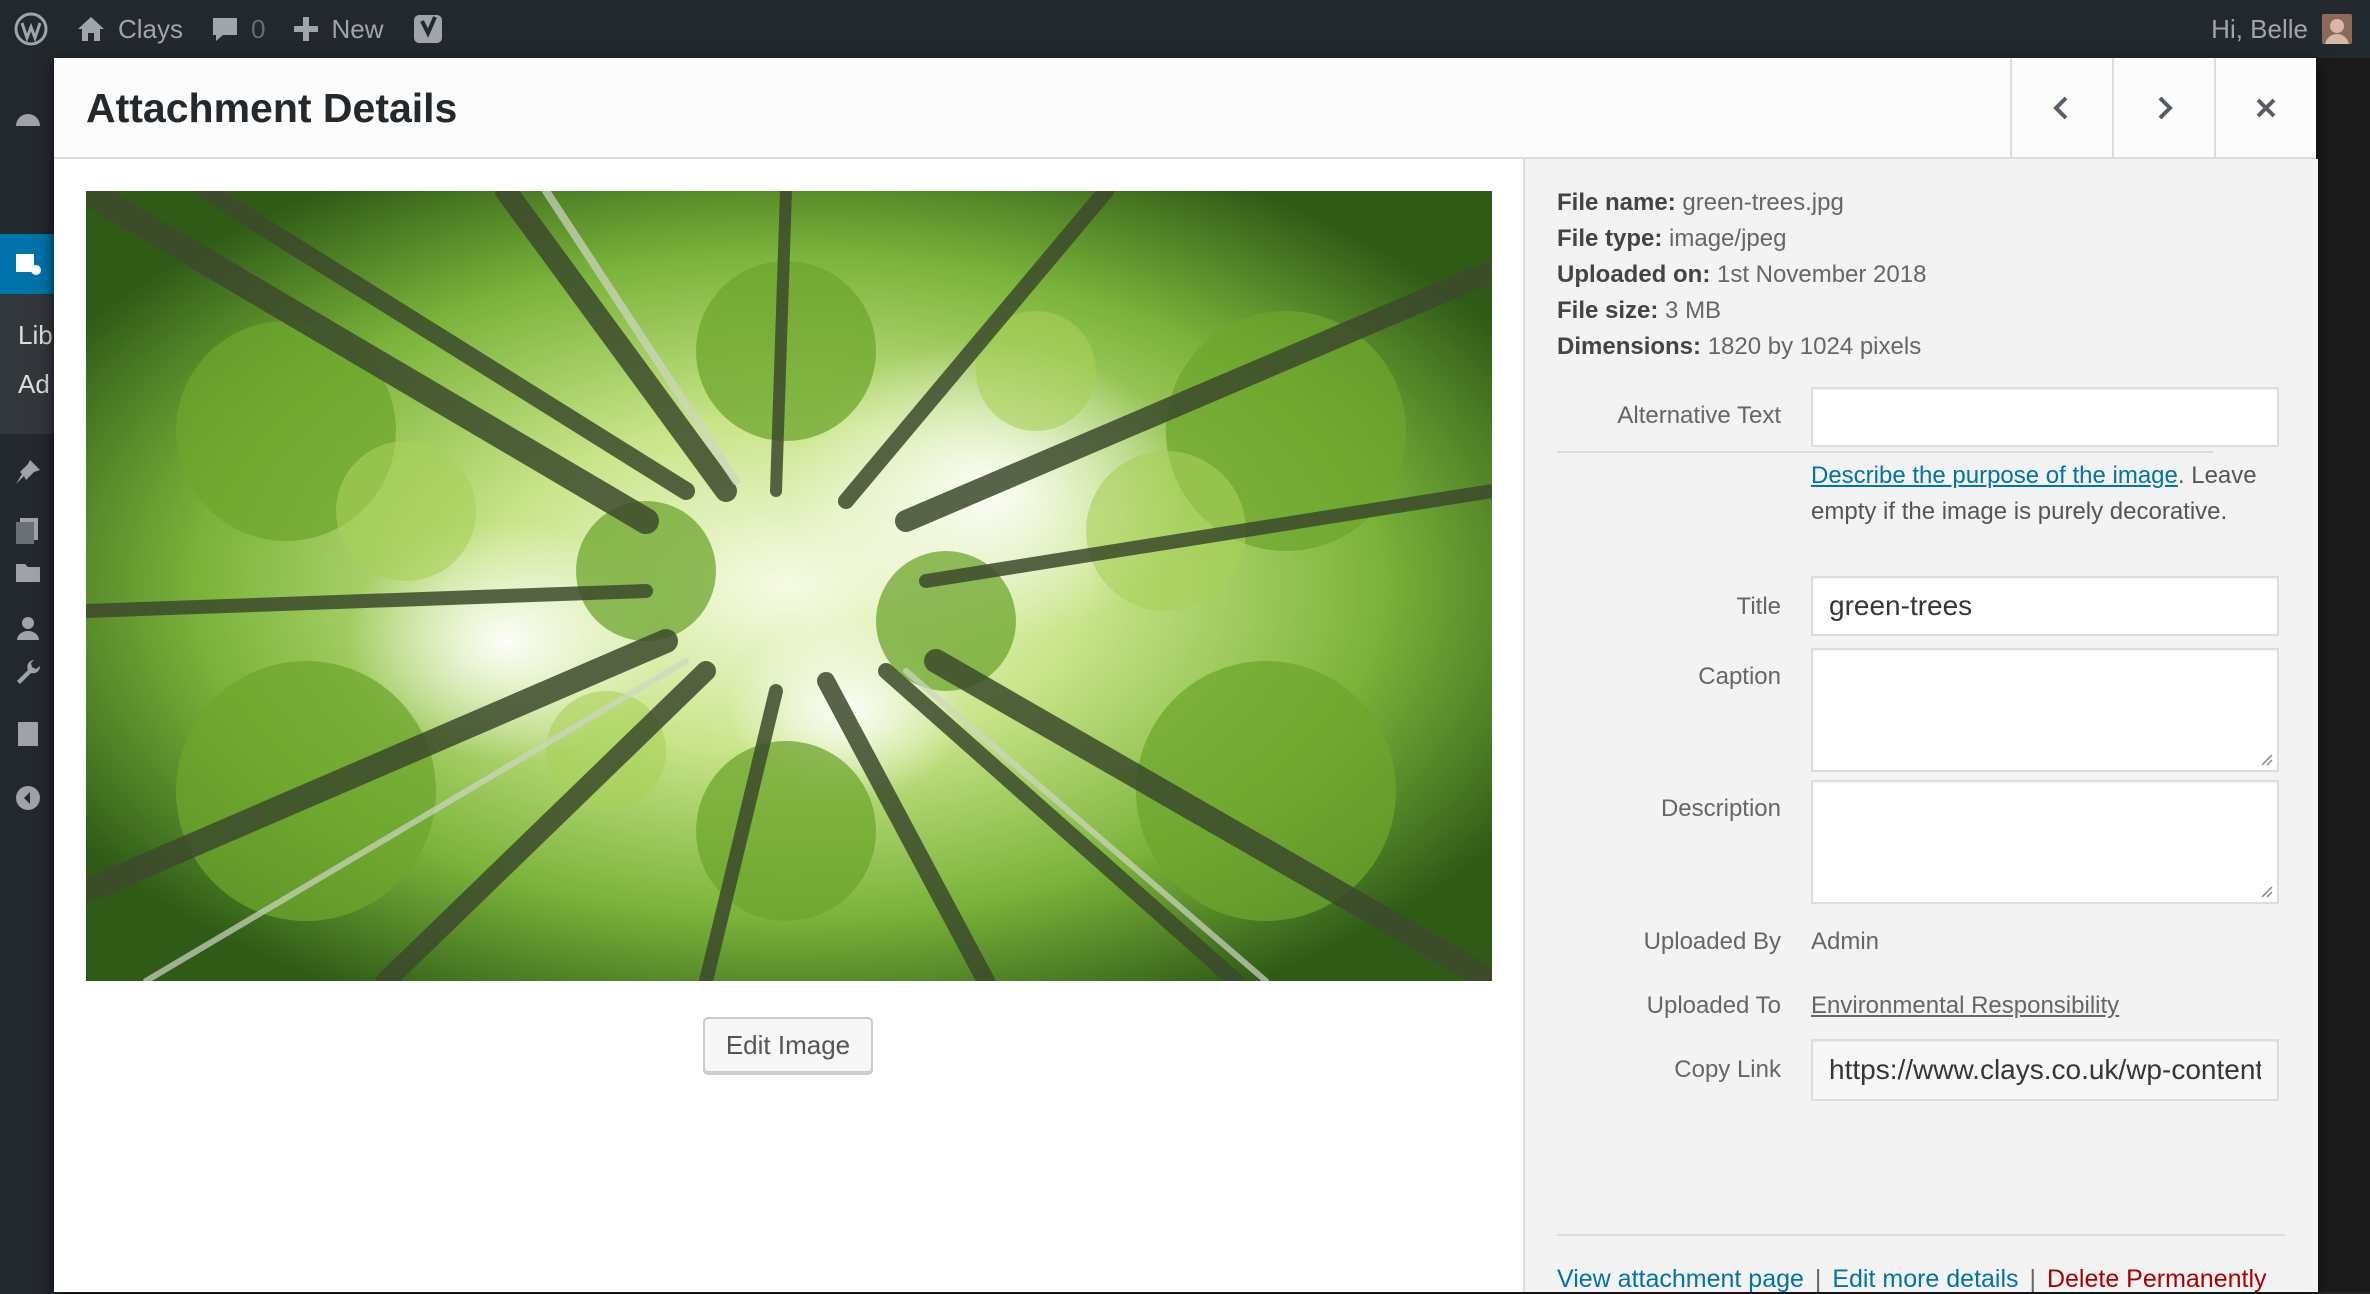 The width and height of the screenshot is (2370, 1294). I want to click on describe-purpose-link: Describe the purpose of the image, so click(1994, 475).